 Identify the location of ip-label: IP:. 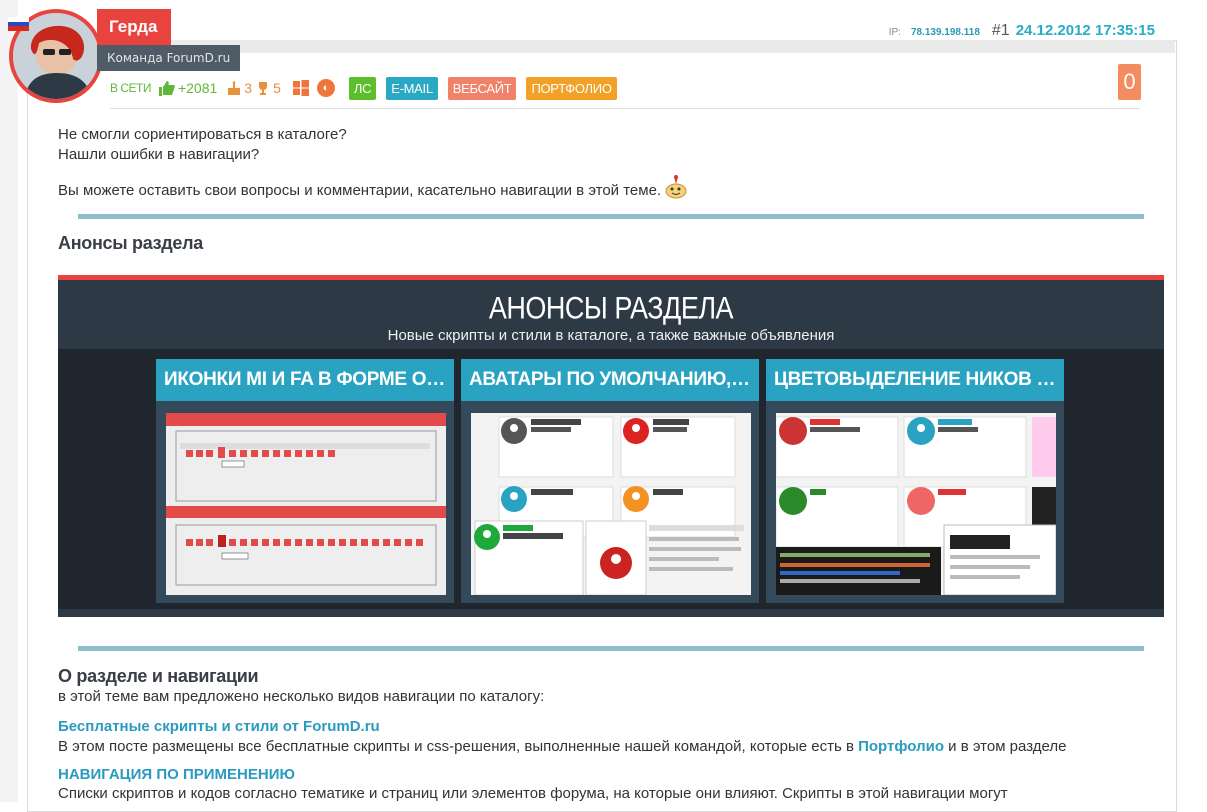
(894, 32).